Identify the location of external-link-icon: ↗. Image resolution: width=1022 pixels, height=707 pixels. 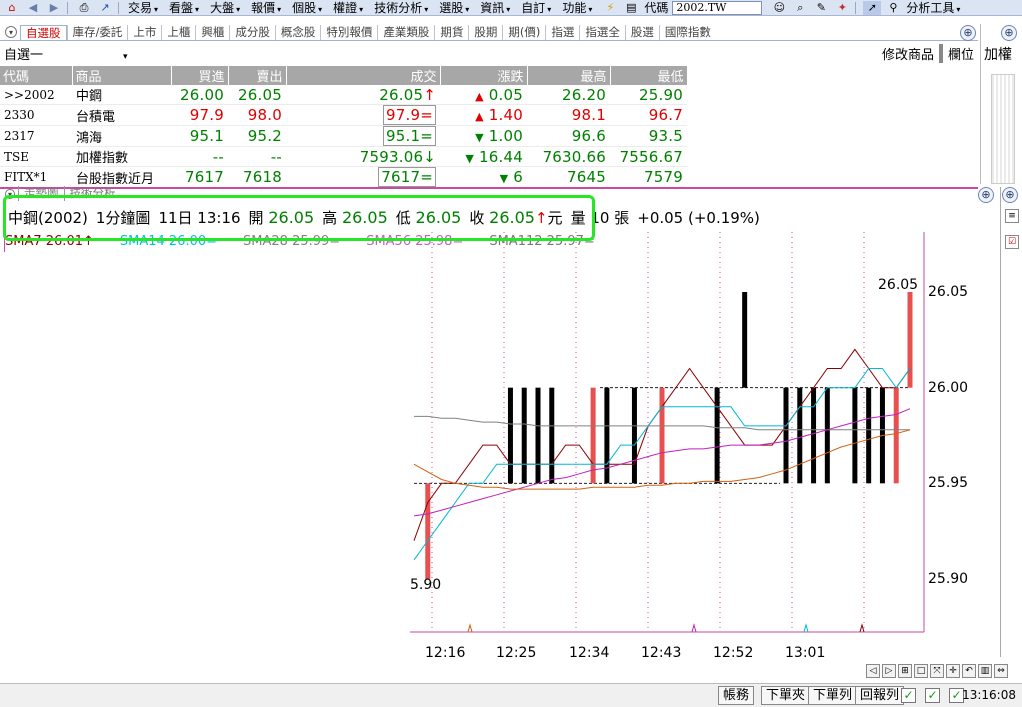
(105, 8).